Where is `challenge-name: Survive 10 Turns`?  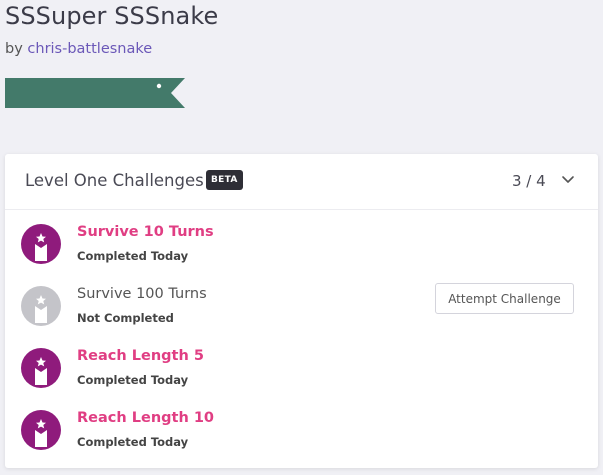 challenge-name: Survive 10 Turns is located at coordinates (145, 232).